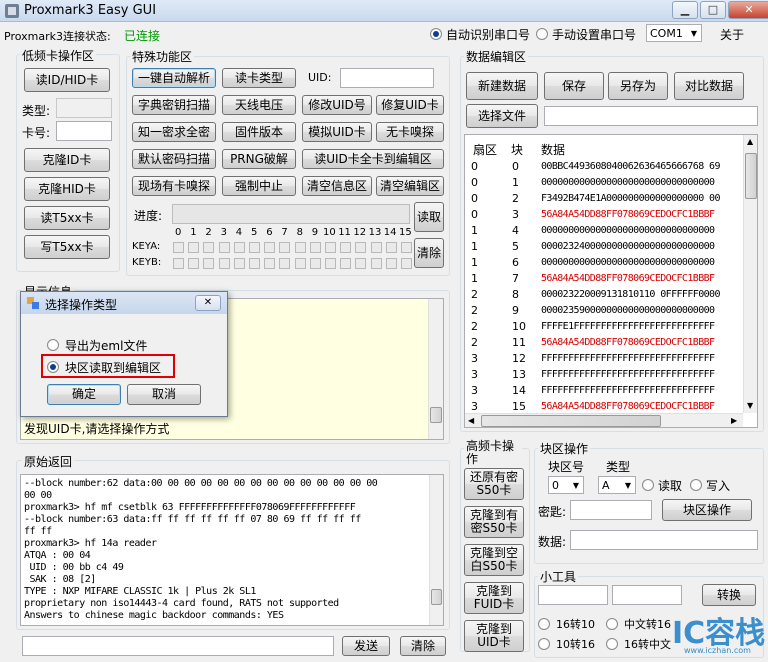 This screenshot has width=768, height=662. Describe the element at coordinates (174, 186) in the screenshot. I see `live-sniff-button: 现场有卡嗅探` at that location.